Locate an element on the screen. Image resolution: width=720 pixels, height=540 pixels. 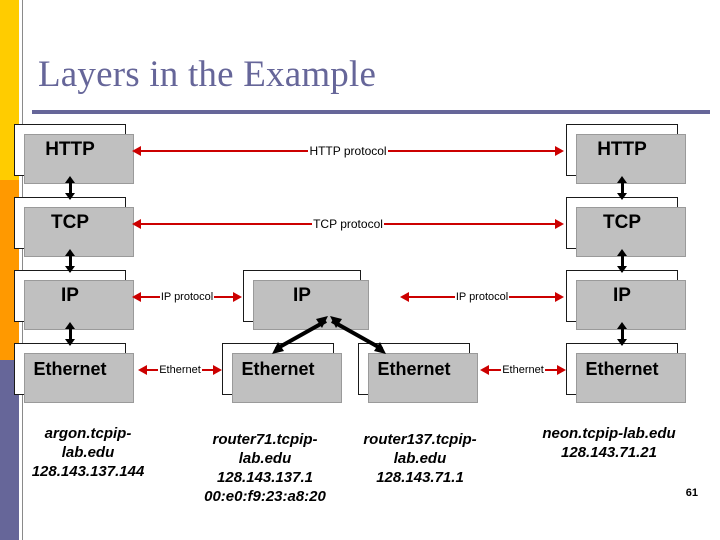
layer-box-router-ip: IP is located at coordinates (306, 300).